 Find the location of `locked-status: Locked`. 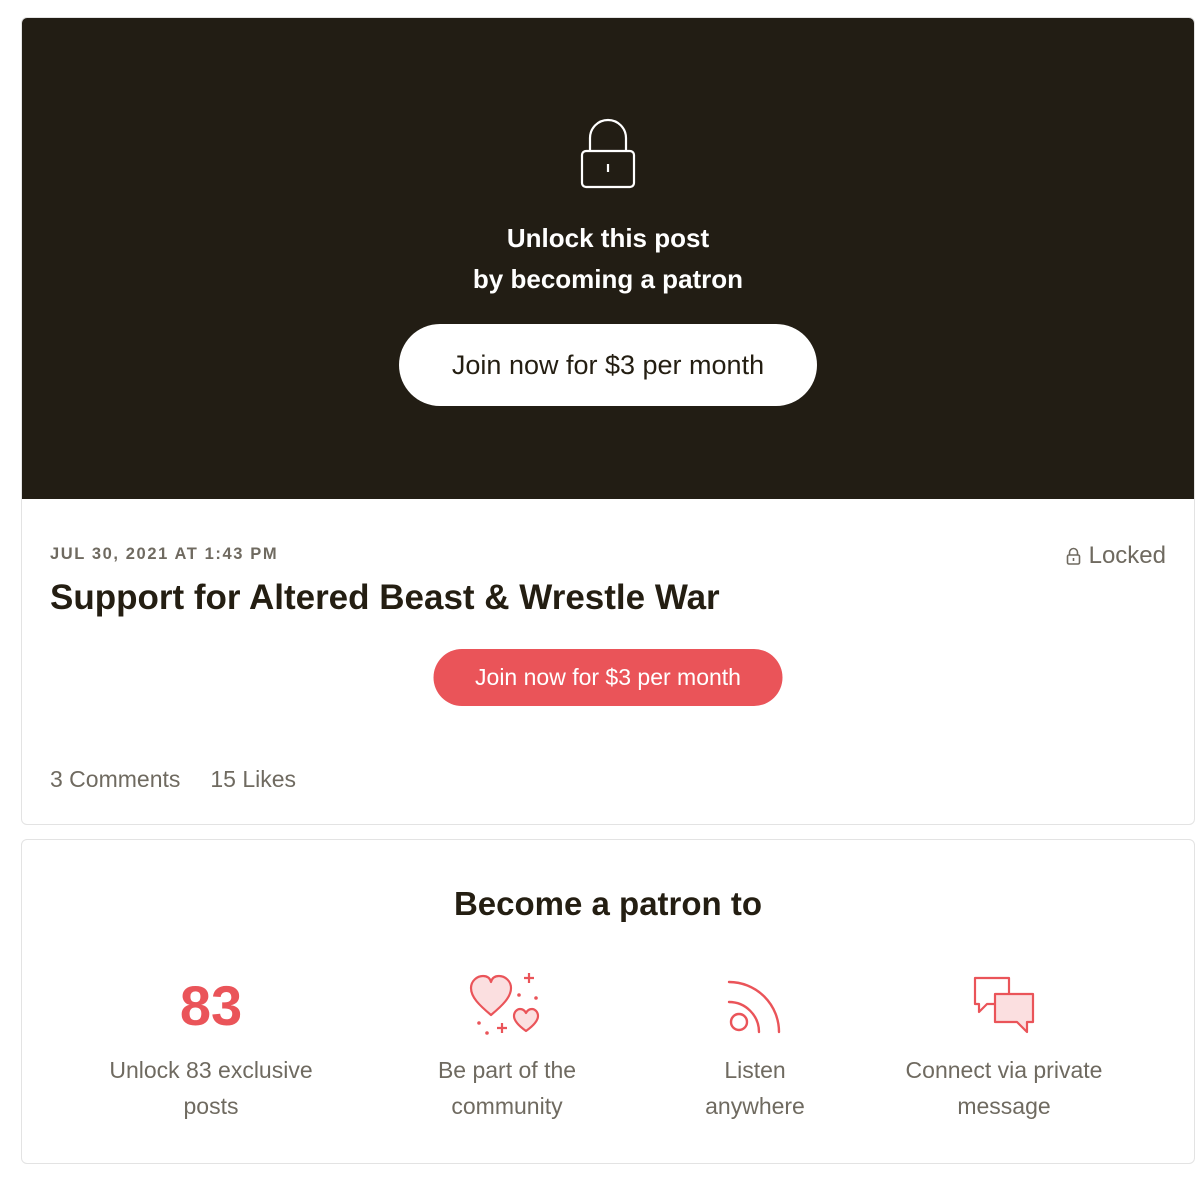

locked-status: Locked is located at coordinates (1116, 556).